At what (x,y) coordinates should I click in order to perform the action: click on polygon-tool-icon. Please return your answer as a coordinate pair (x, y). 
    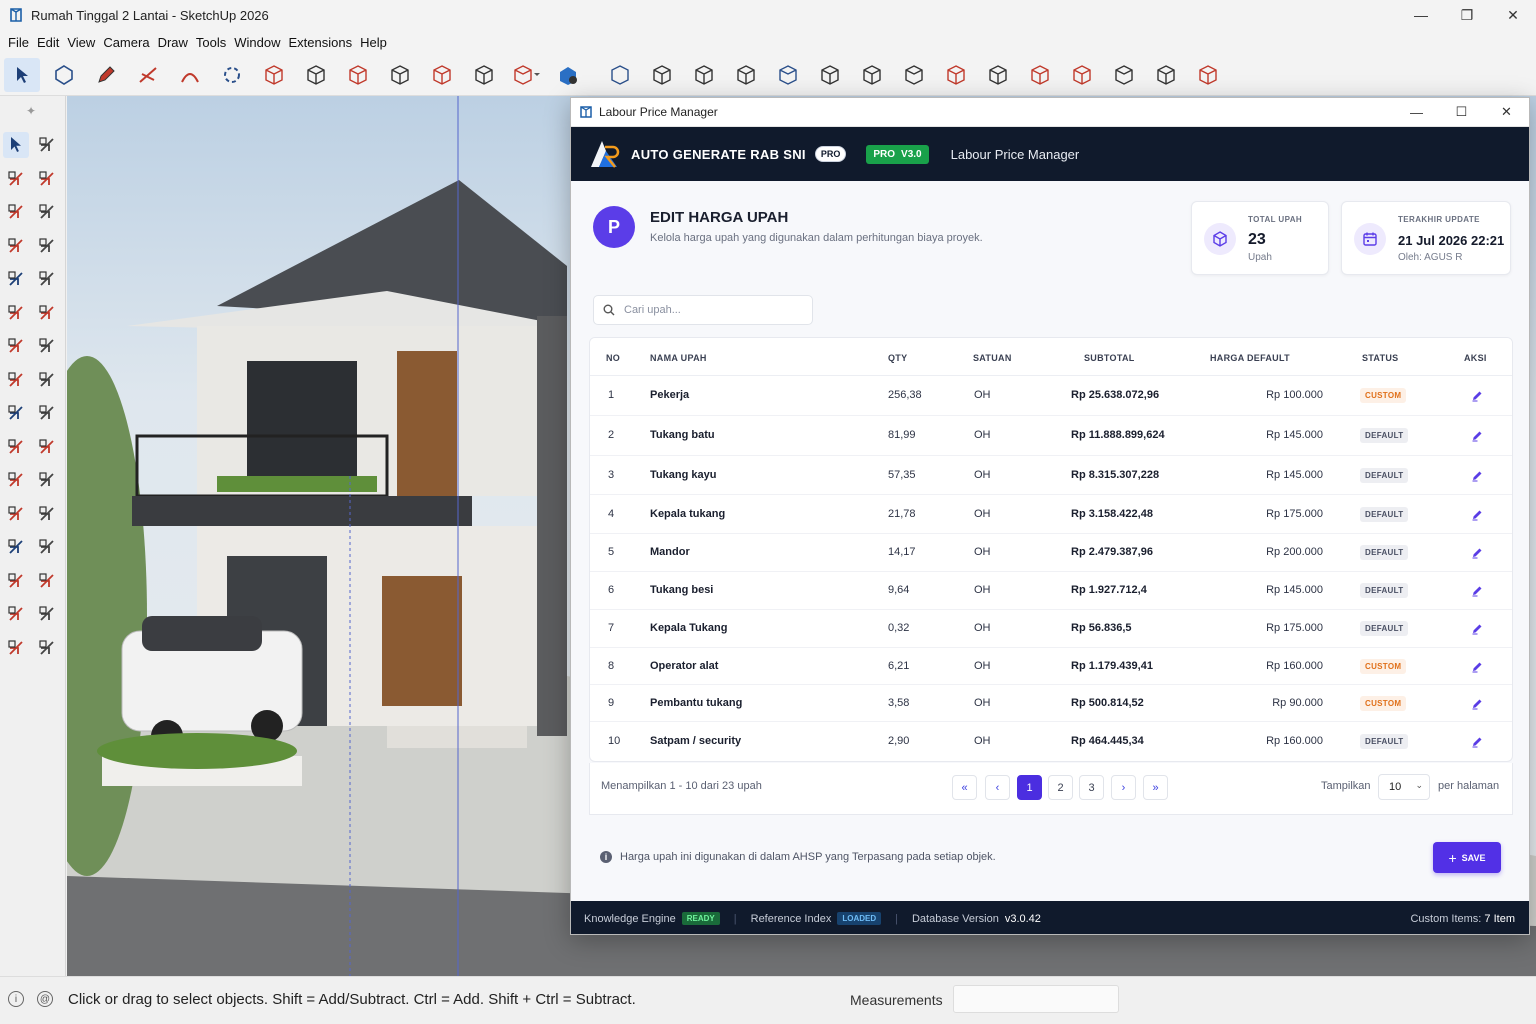
    Looking at the image, I should click on (47, 313).